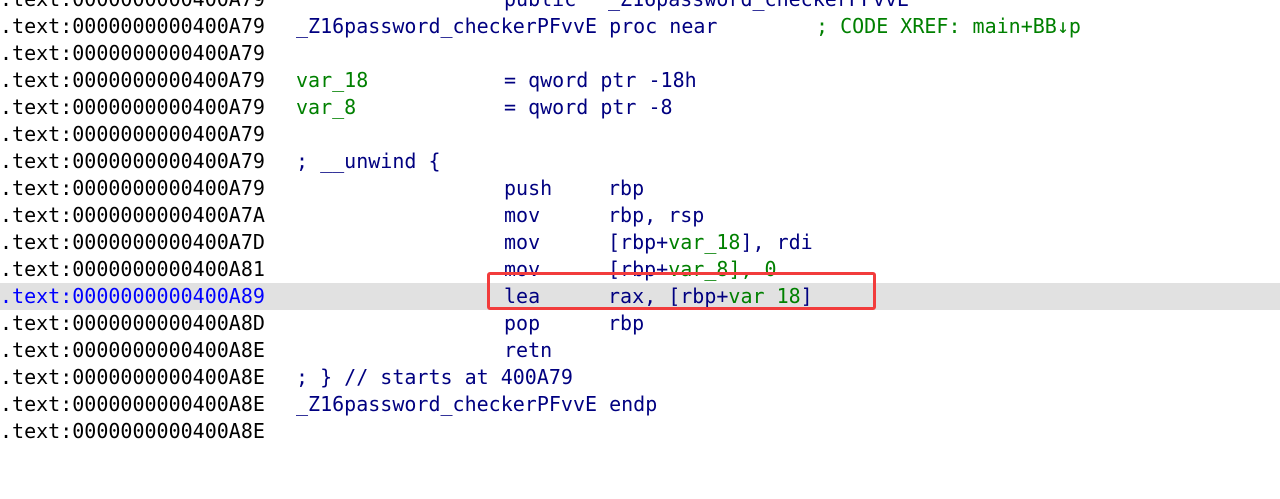 The image size is (1280, 499). I want to click on operand-suffix: ], rdi, so click(776, 242).